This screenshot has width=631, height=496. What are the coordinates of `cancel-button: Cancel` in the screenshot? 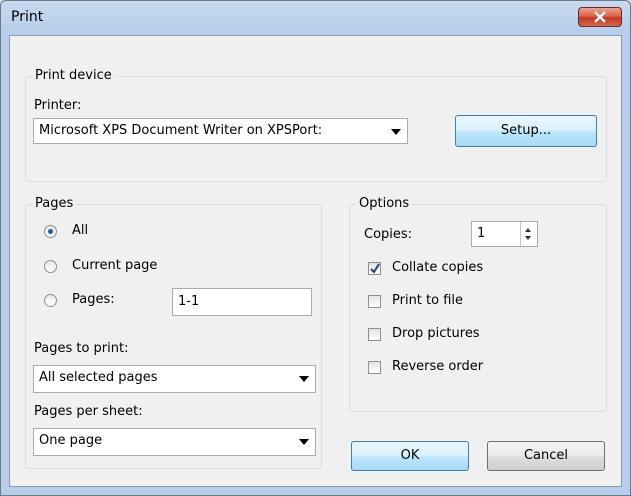 It's located at (546, 456).